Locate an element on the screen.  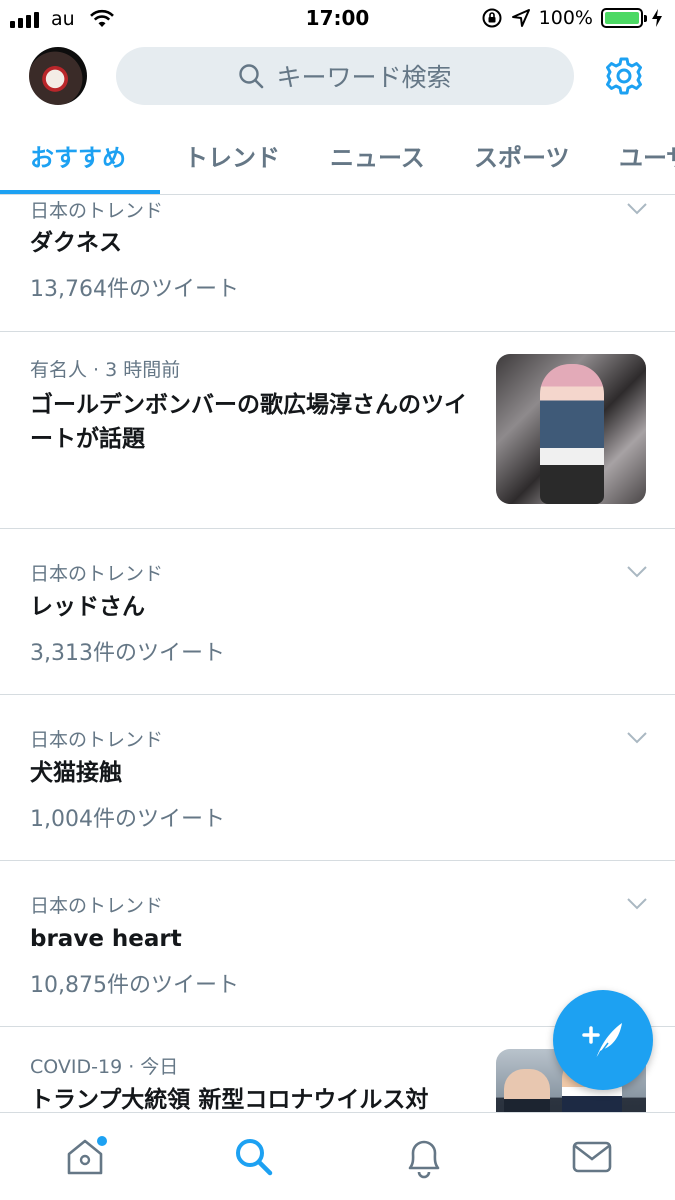
battery-level is located at coordinates (622, 18).